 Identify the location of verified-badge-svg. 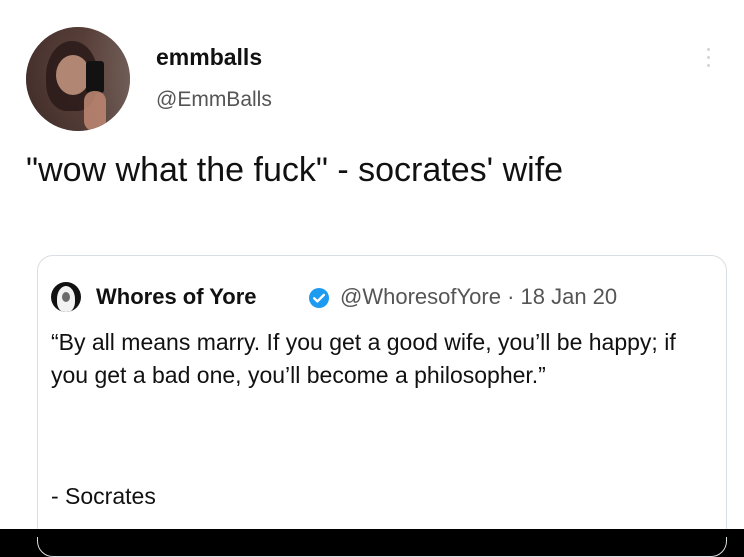
(319, 298).